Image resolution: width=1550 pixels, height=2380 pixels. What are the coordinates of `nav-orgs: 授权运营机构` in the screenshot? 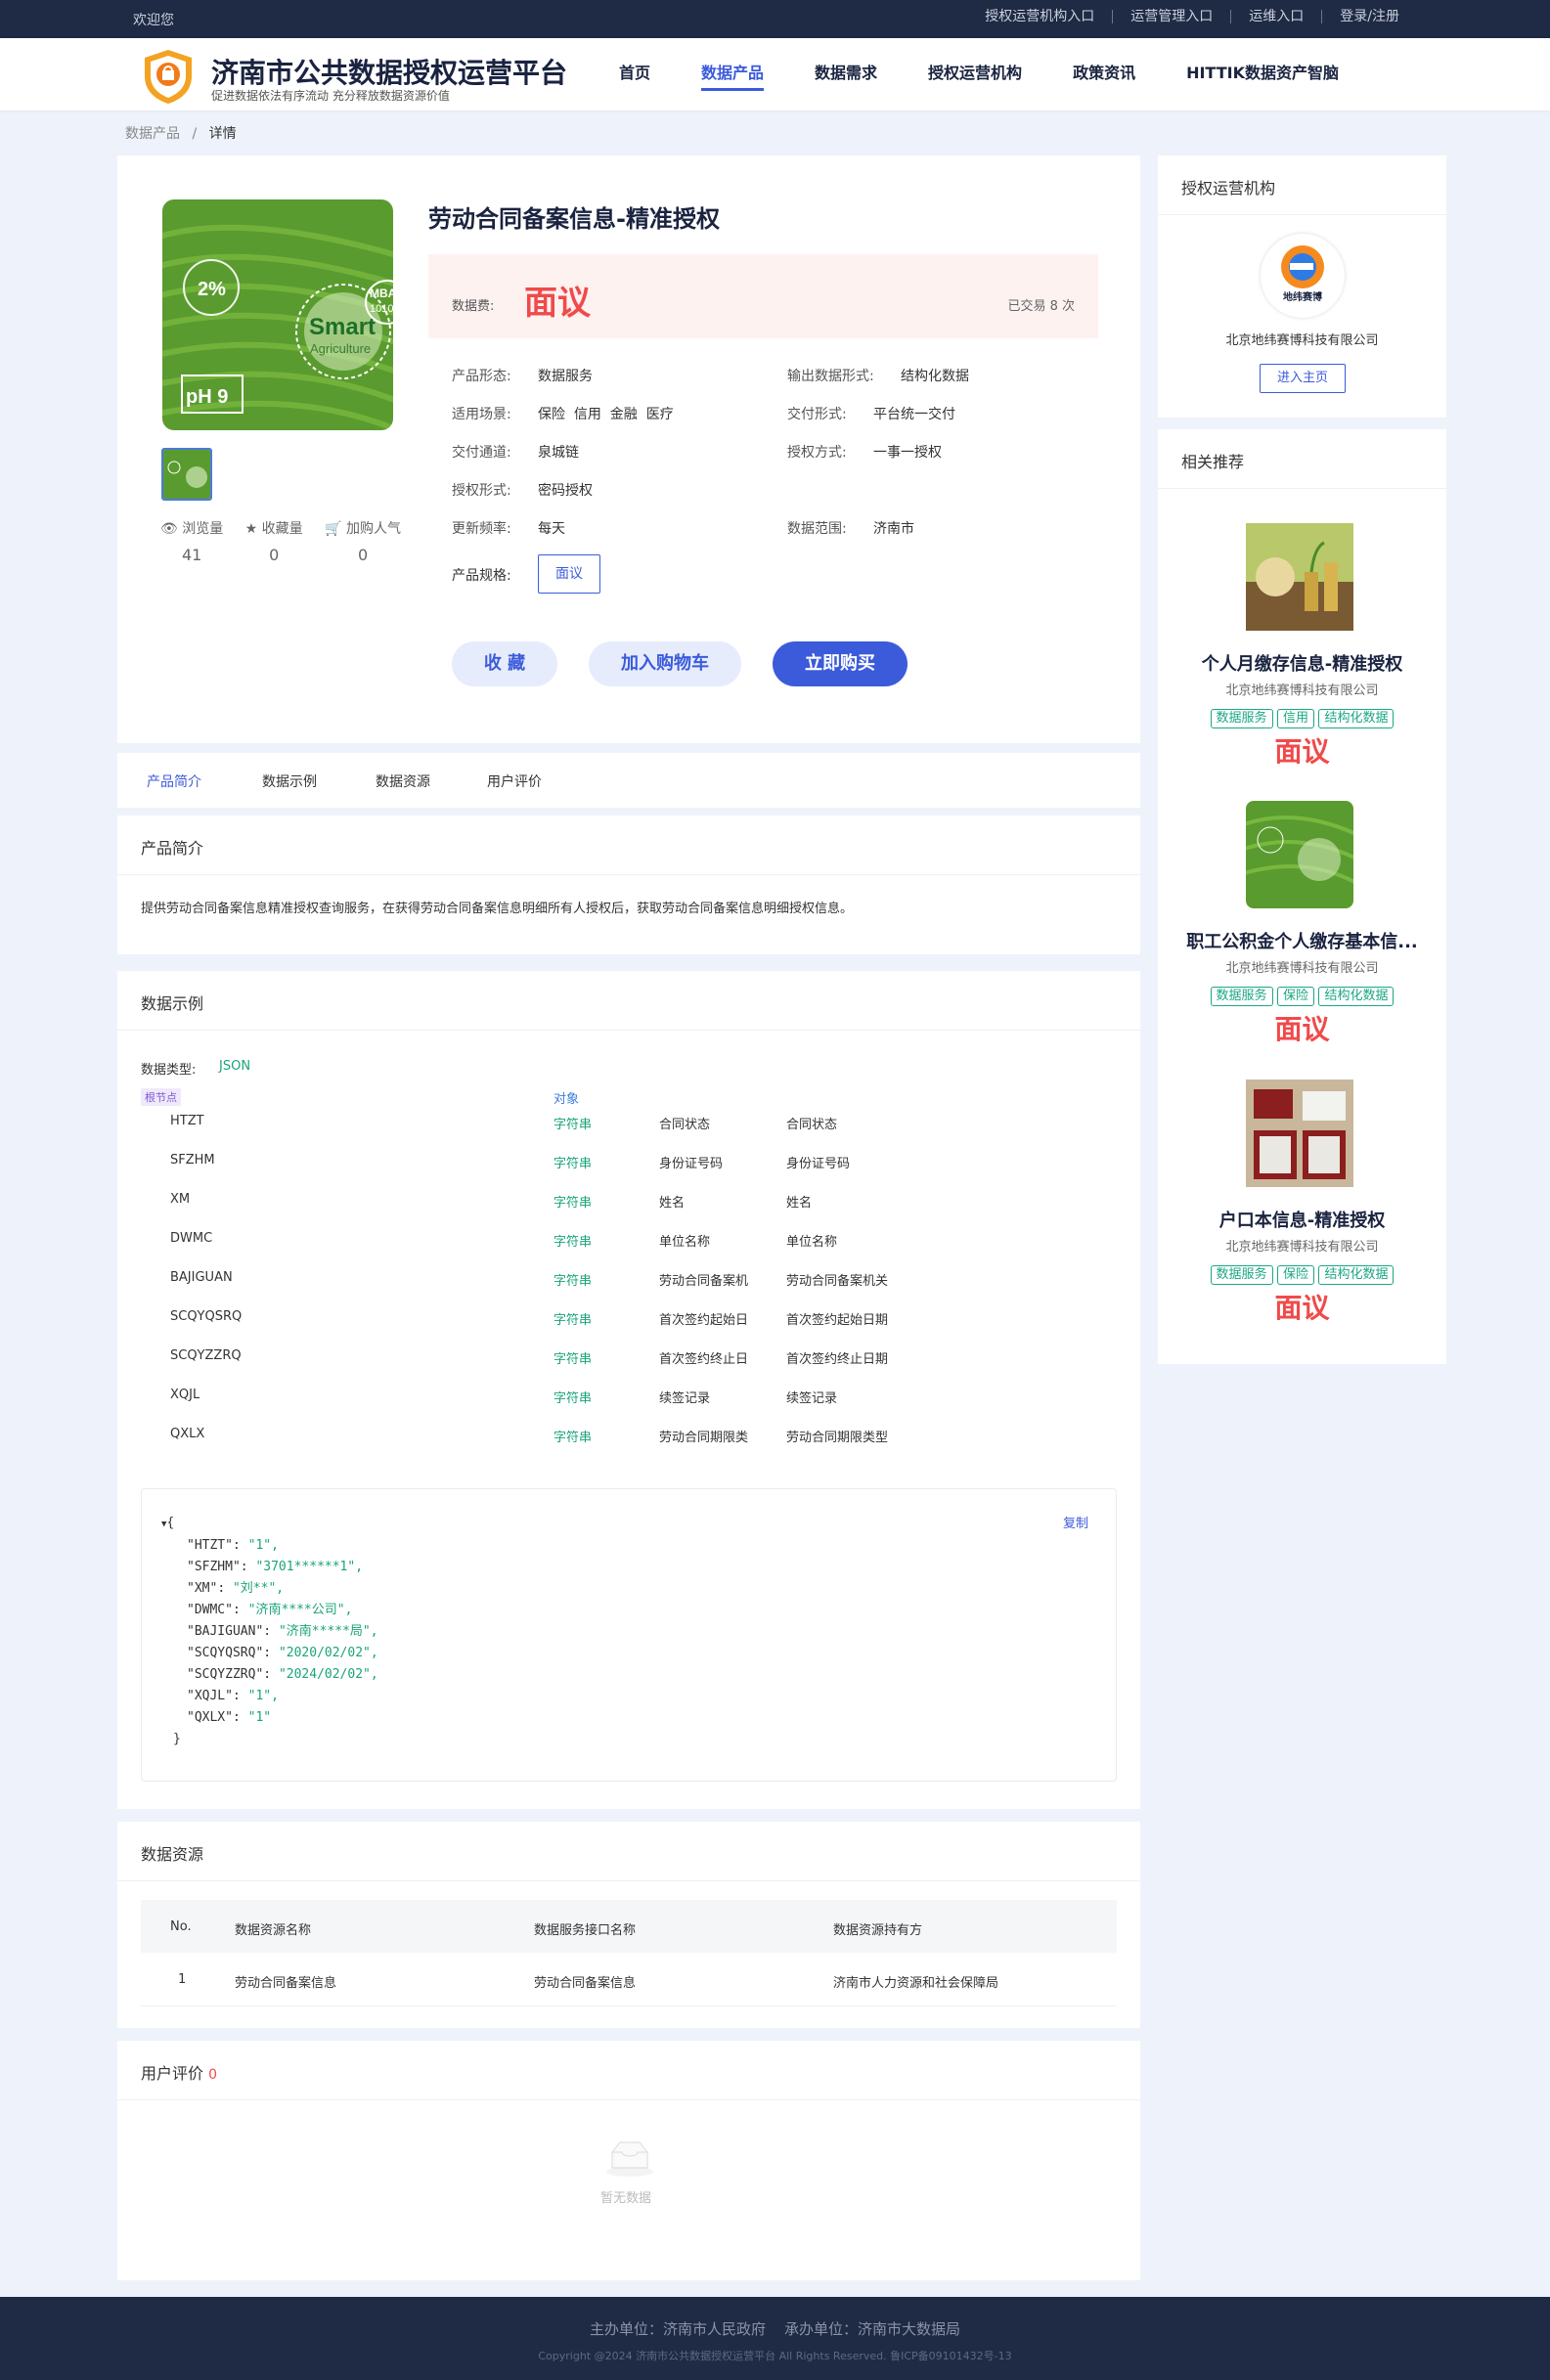 It's located at (975, 75).